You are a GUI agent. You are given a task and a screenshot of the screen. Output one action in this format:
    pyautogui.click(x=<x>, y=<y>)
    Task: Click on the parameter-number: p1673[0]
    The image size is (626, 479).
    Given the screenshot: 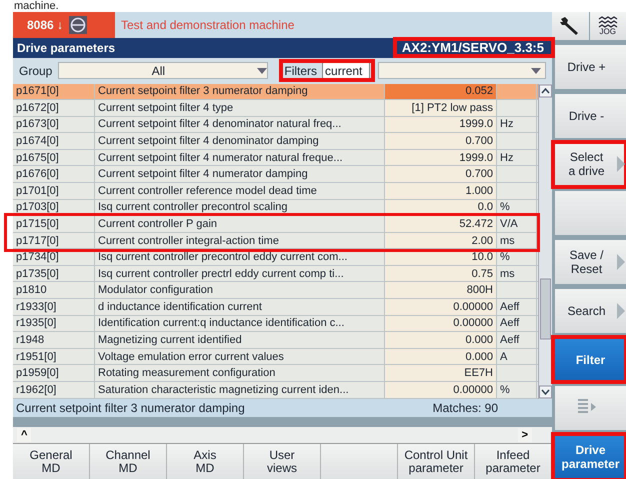 What is the action you would take?
    pyautogui.click(x=54, y=124)
    